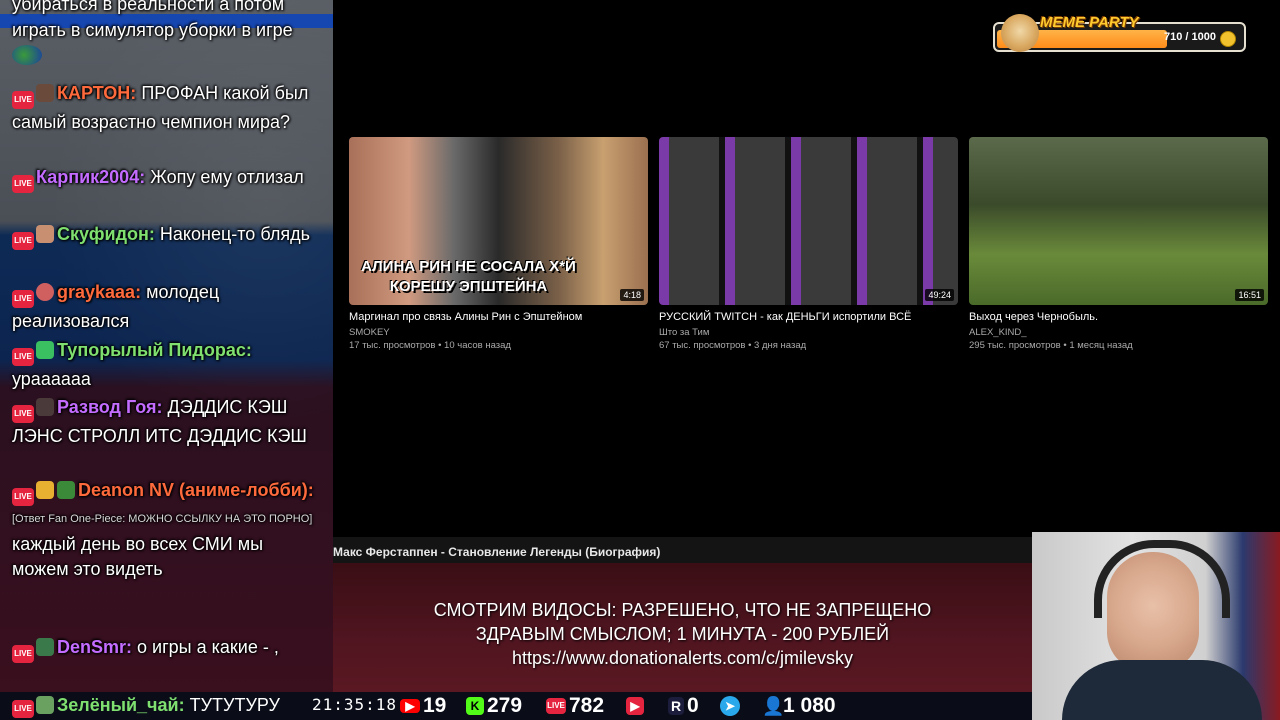  What do you see at coordinates (110, 407) in the screenshot?
I see `chat-nickname: Развод Гоя:` at bounding box center [110, 407].